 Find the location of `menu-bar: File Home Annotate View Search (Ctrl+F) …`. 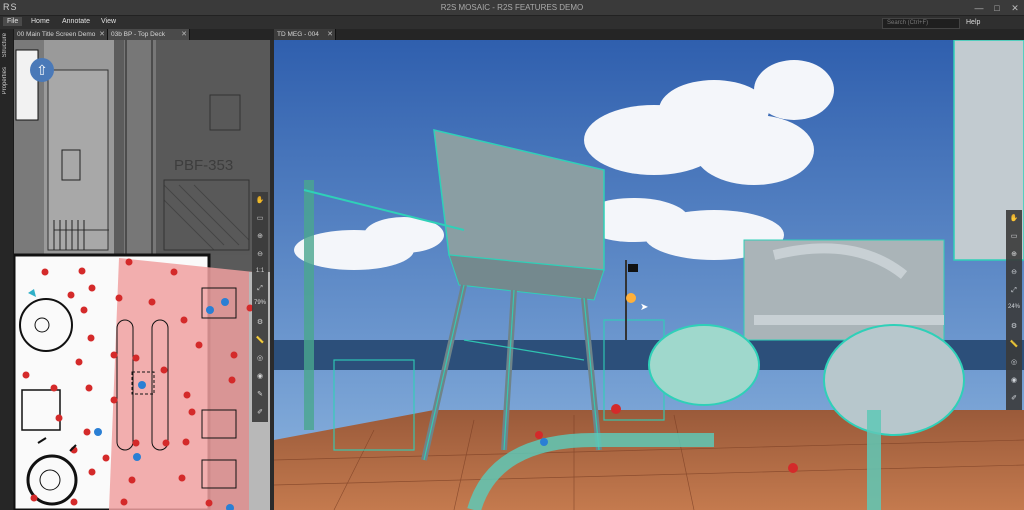

menu-bar: File Home Annotate View Search (Ctrl+F) … is located at coordinates (512, 22).